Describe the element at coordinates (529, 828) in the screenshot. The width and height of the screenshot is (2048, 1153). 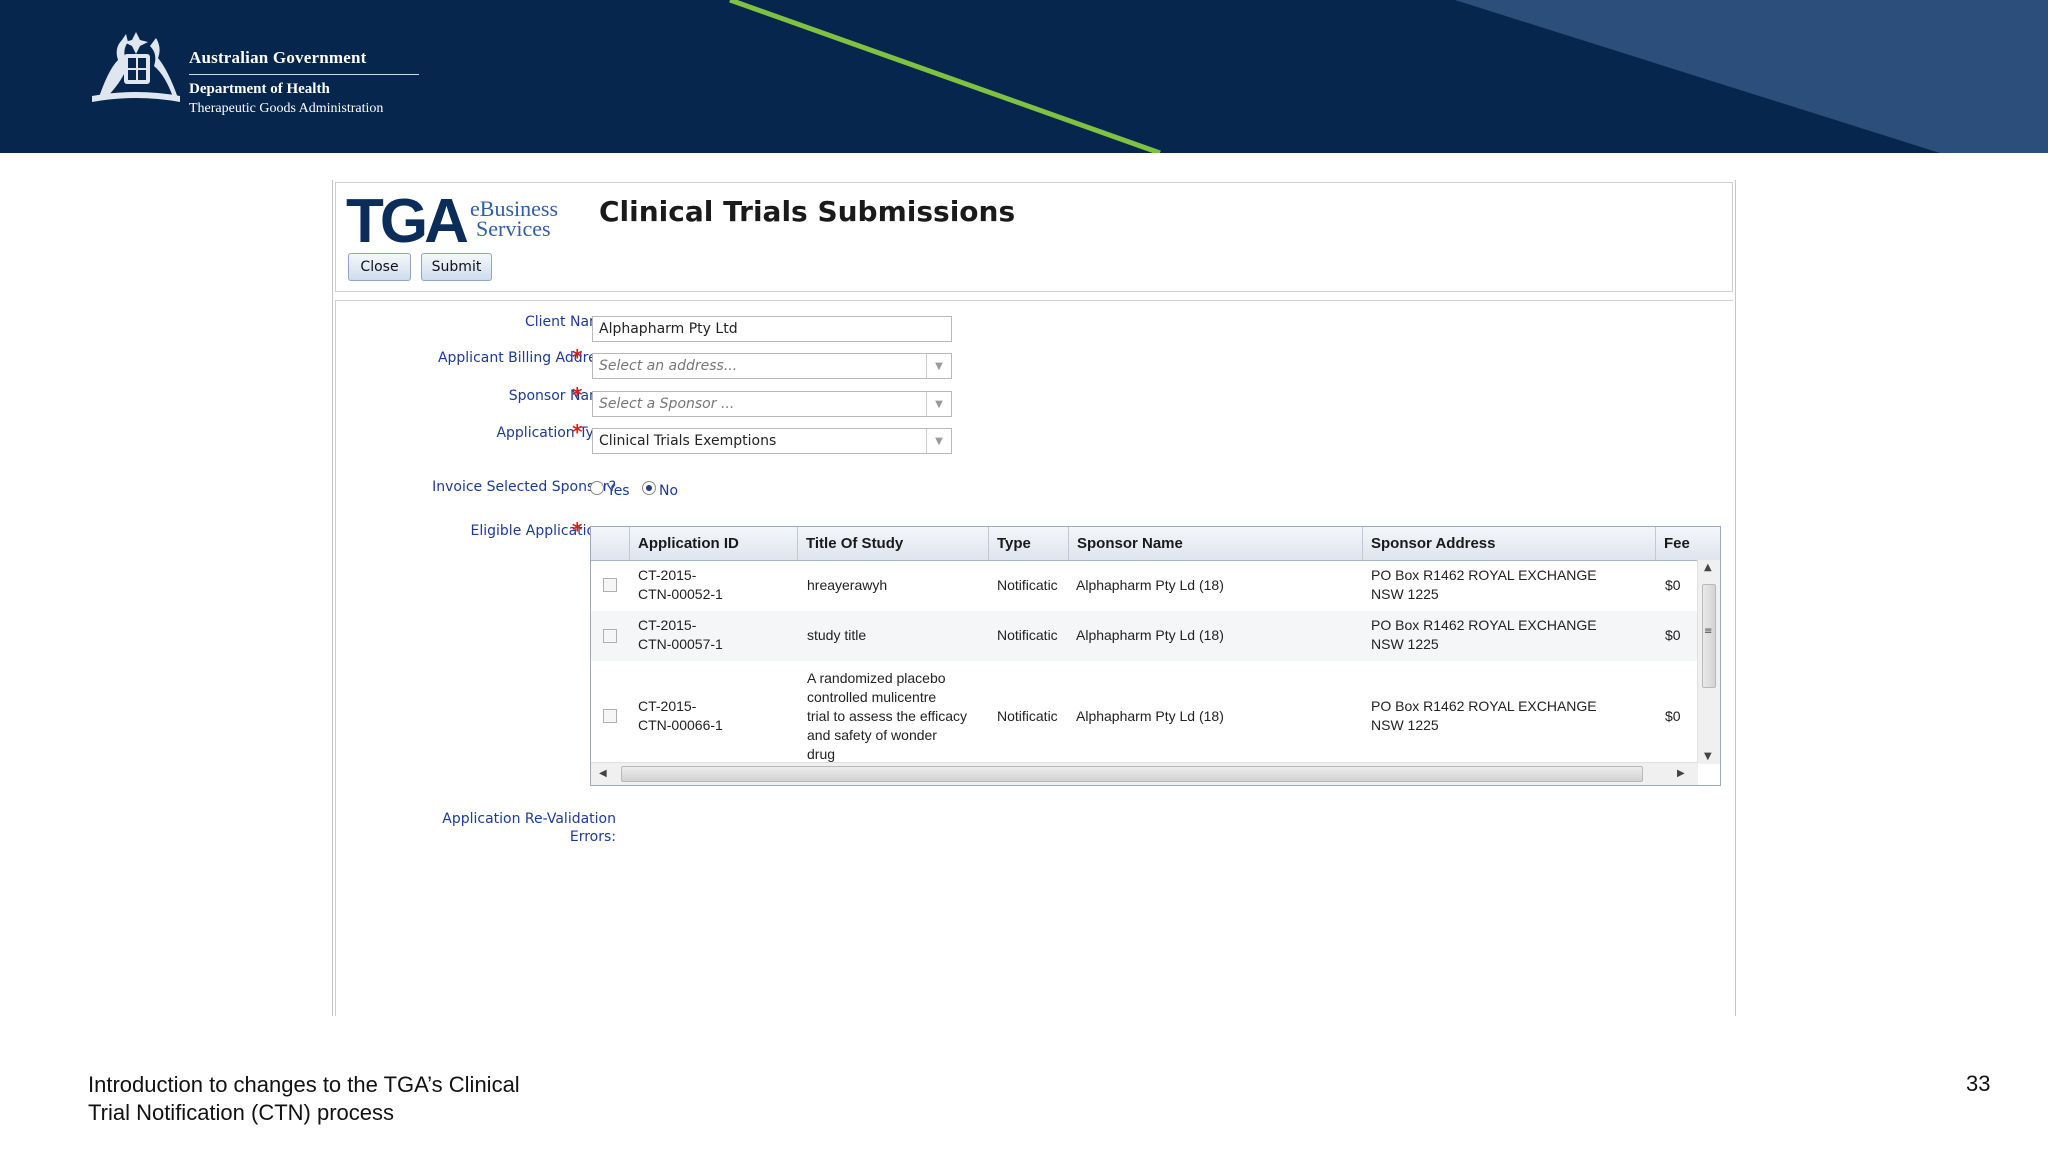
I see `revalidation-errors-label: Application Re-Validation Errors:` at that location.